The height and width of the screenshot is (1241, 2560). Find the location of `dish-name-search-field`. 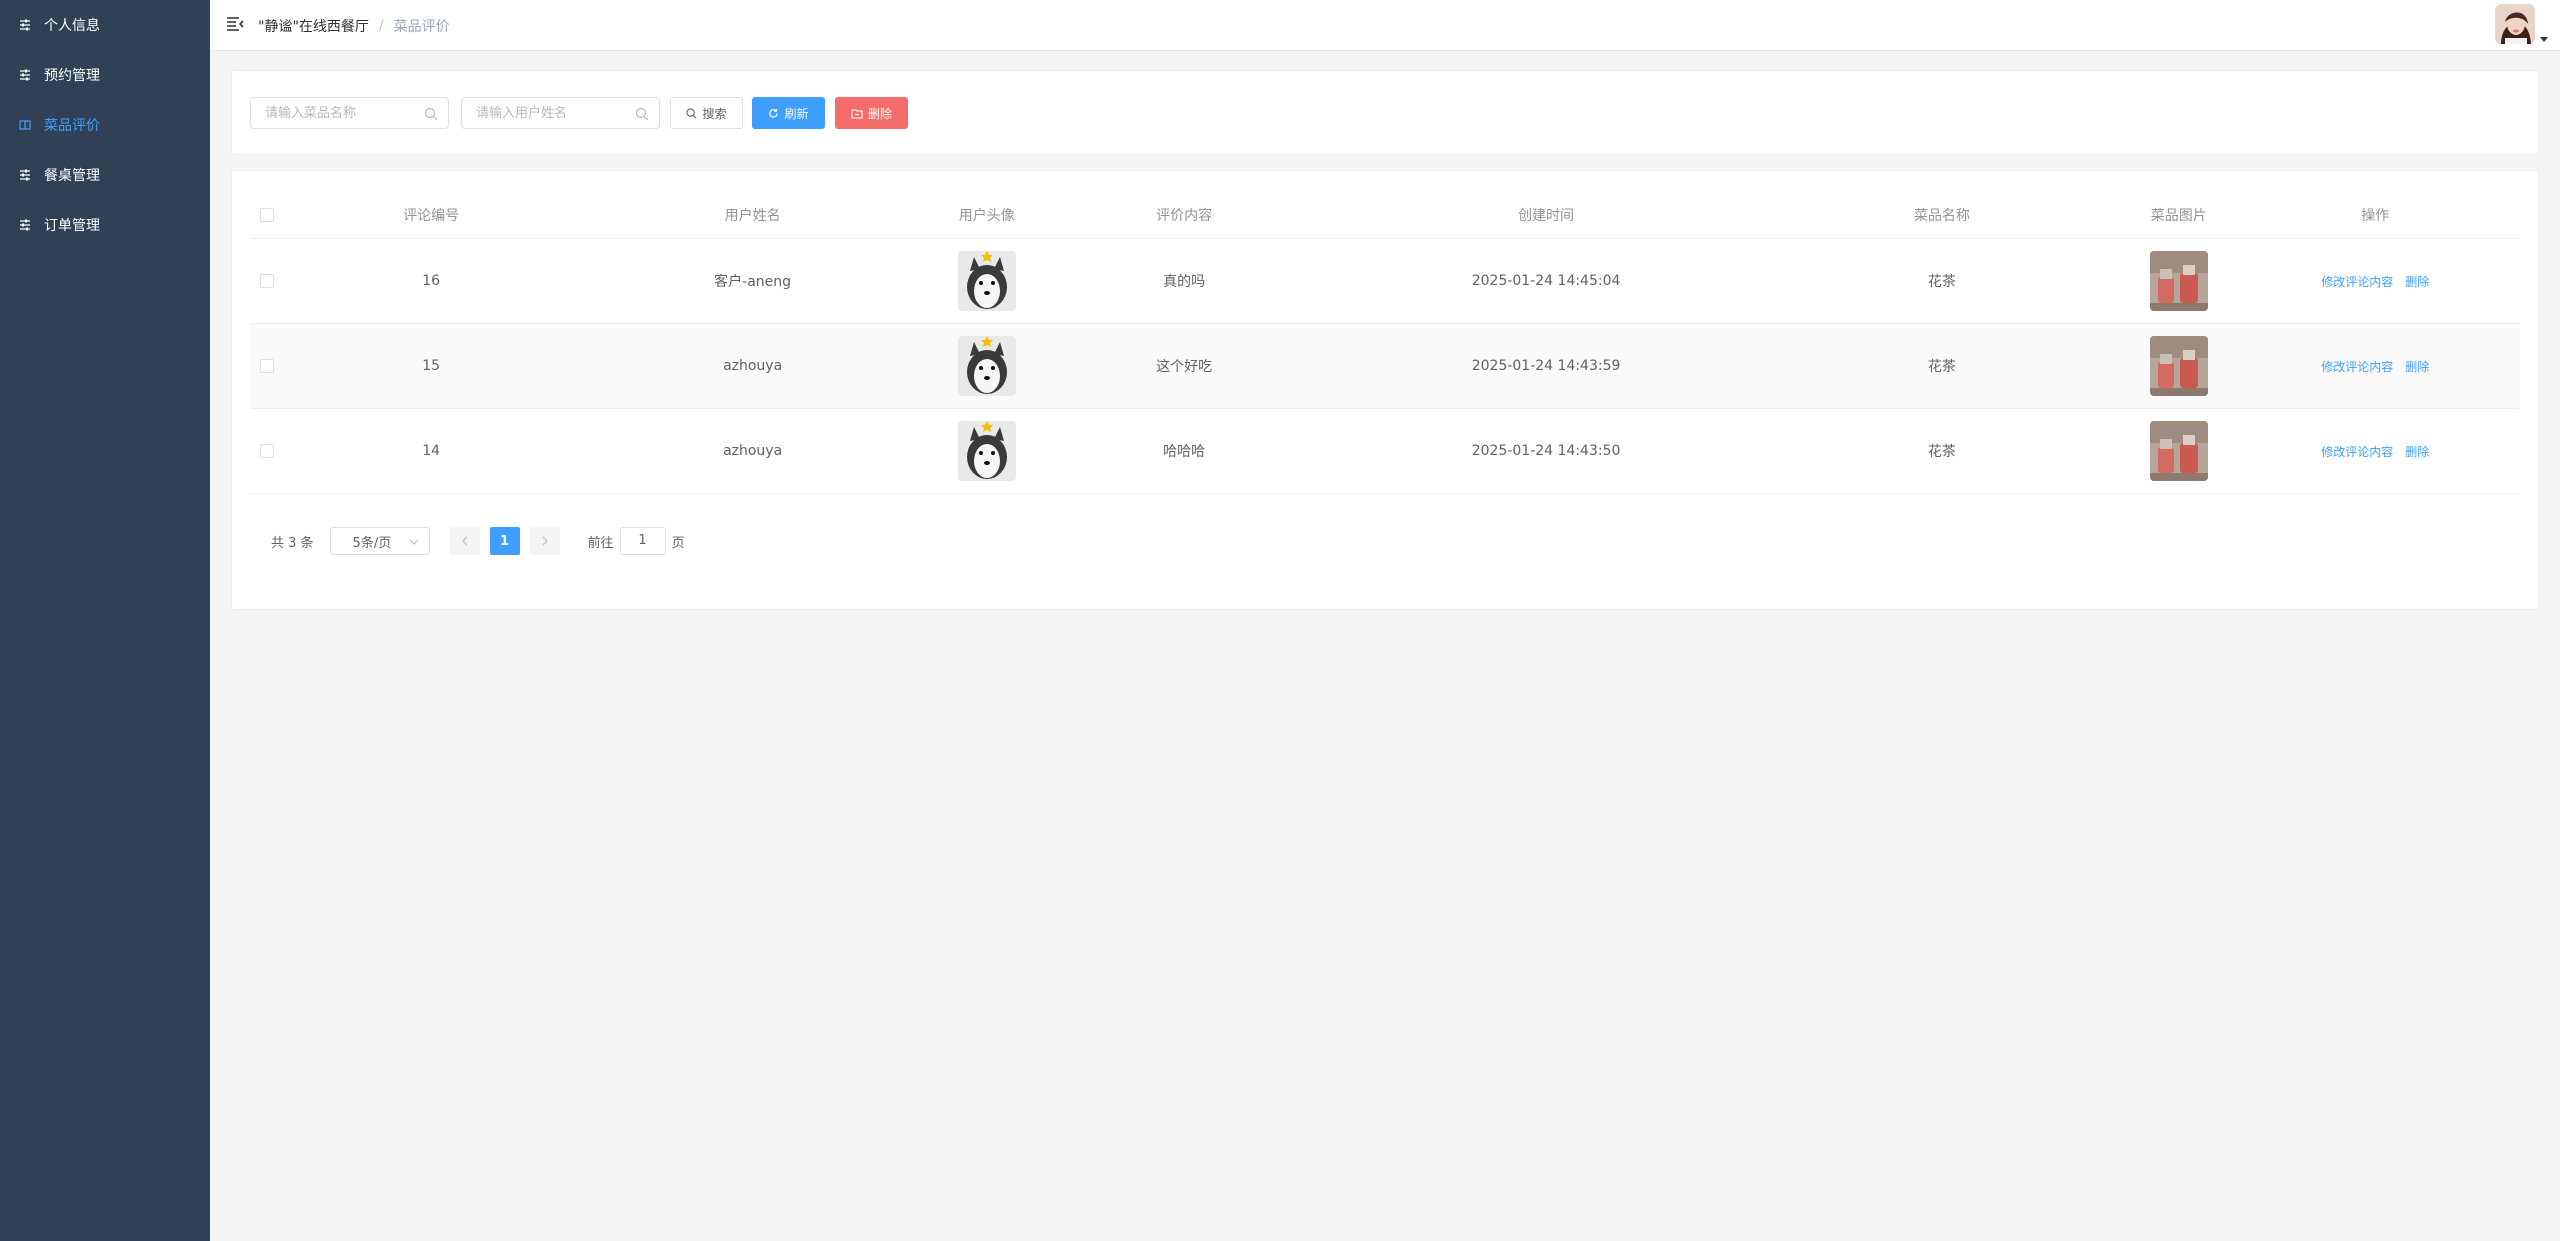

dish-name-search-field is located at coordinates (349, 113).